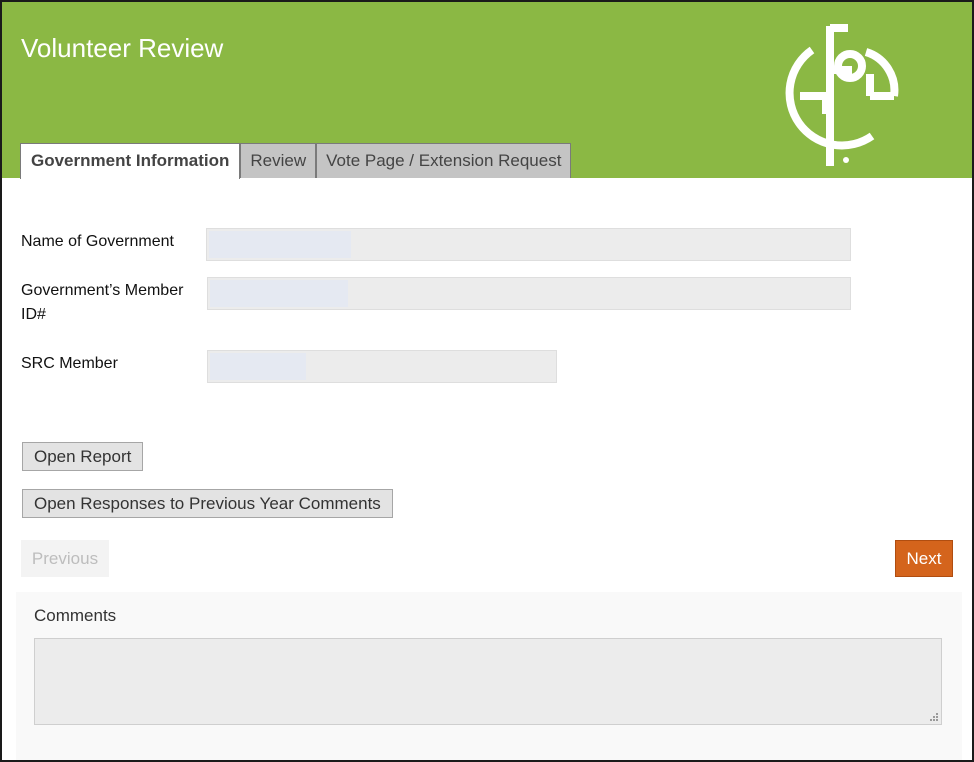 The width and height of the screenshot is (974, 762). Describe the element at coordinates (65, 558) in the screenshot. I see `previous-button: Previous` at that location.